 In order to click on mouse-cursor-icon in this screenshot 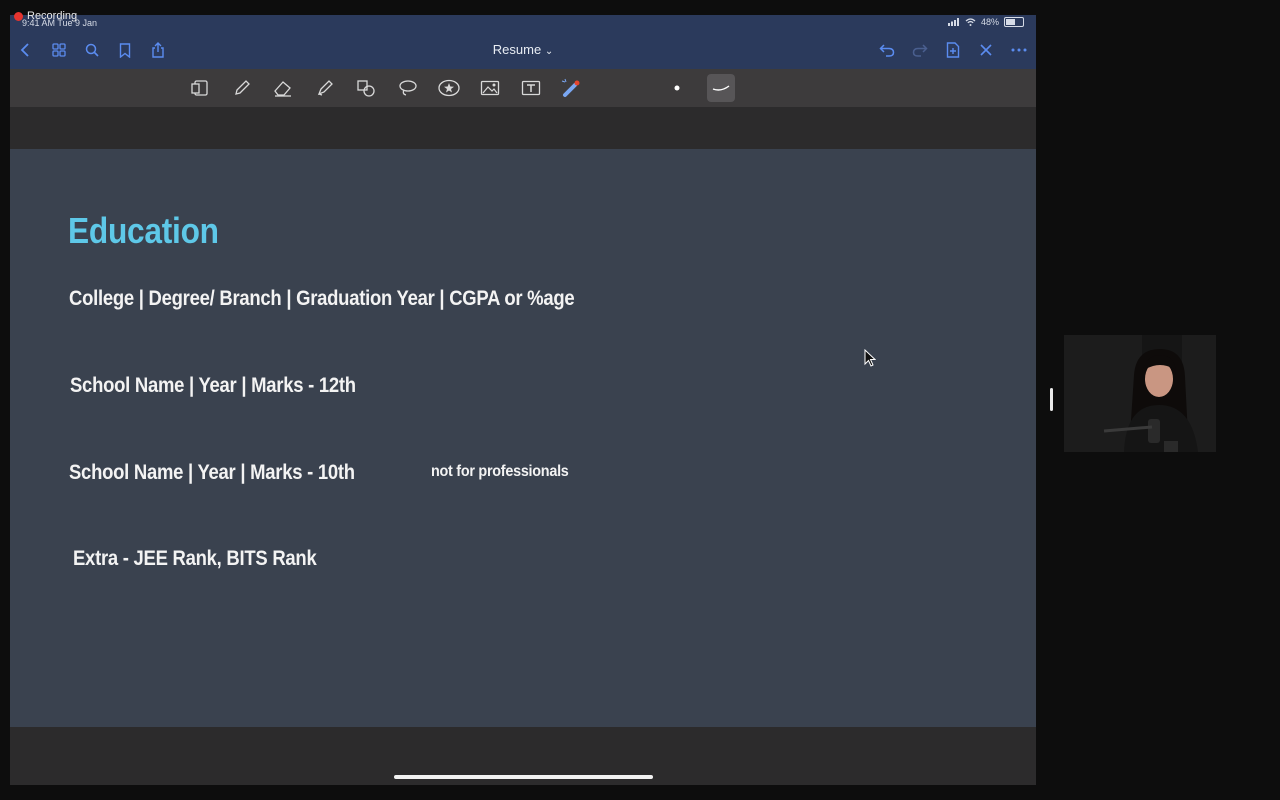, I will do `click(870, 360)`.